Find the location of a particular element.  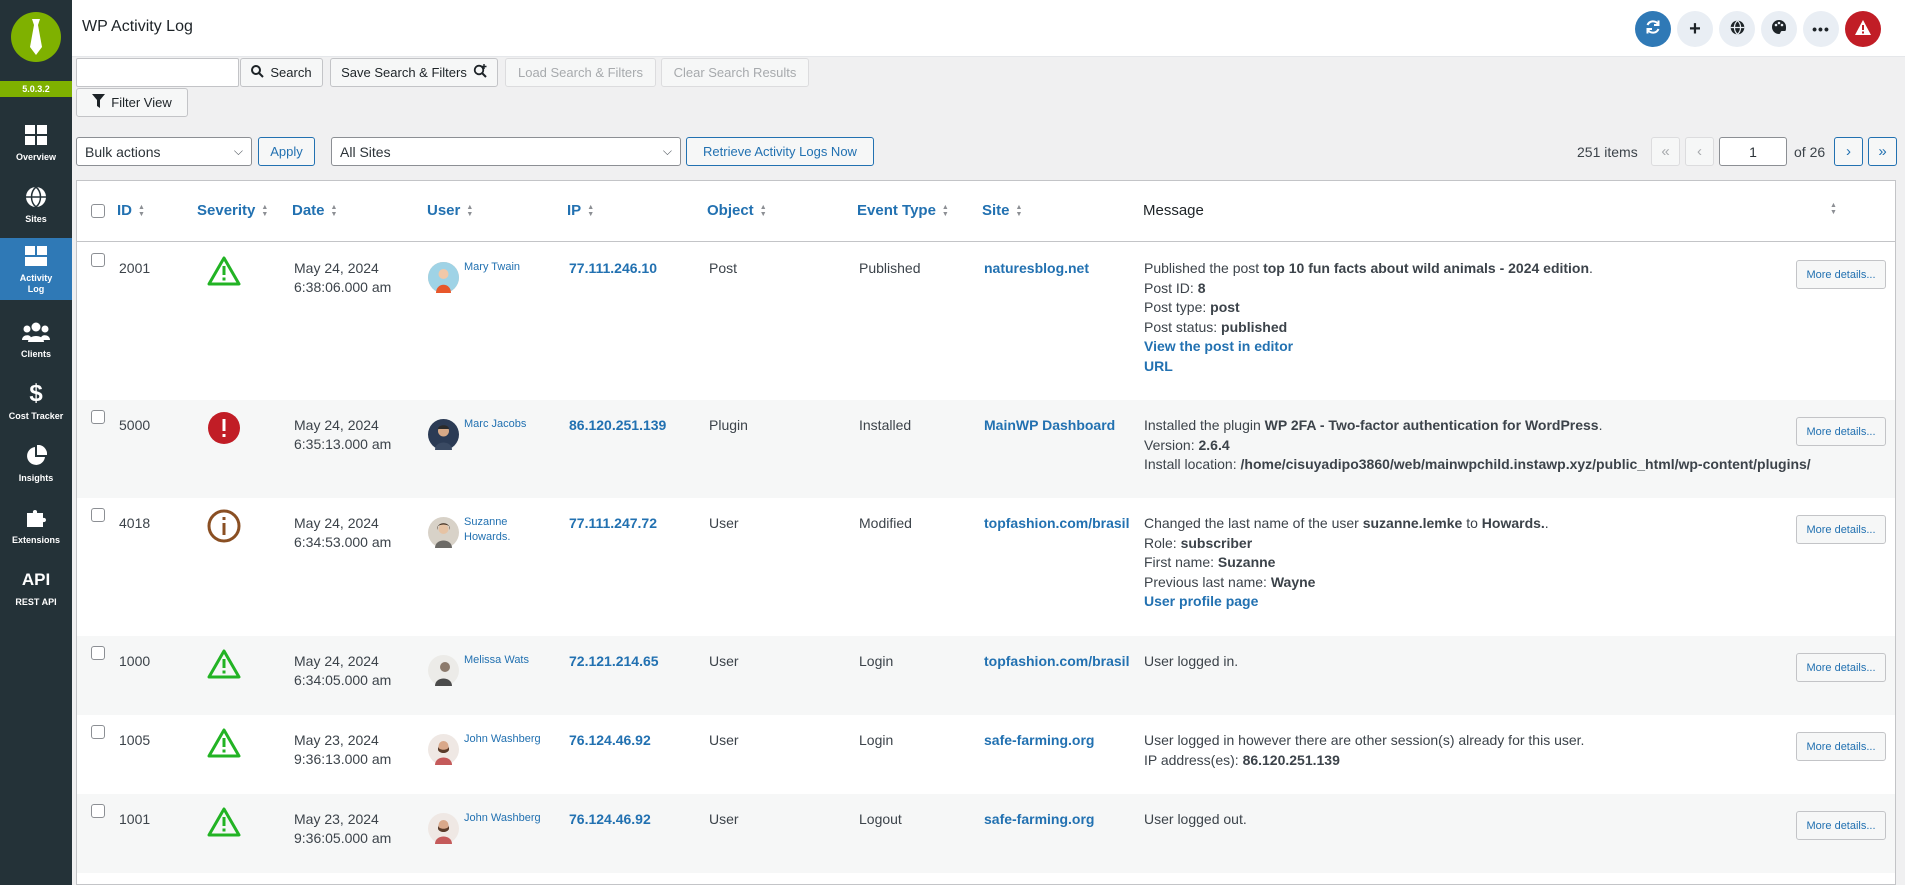

sidebar-item-activity-log: Activity Log is located at coordinates (36, 269).